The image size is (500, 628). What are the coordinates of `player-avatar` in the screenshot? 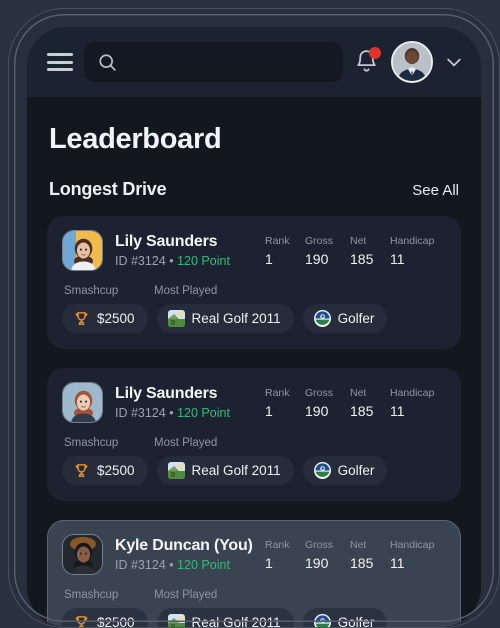 It's located at (82, 250).